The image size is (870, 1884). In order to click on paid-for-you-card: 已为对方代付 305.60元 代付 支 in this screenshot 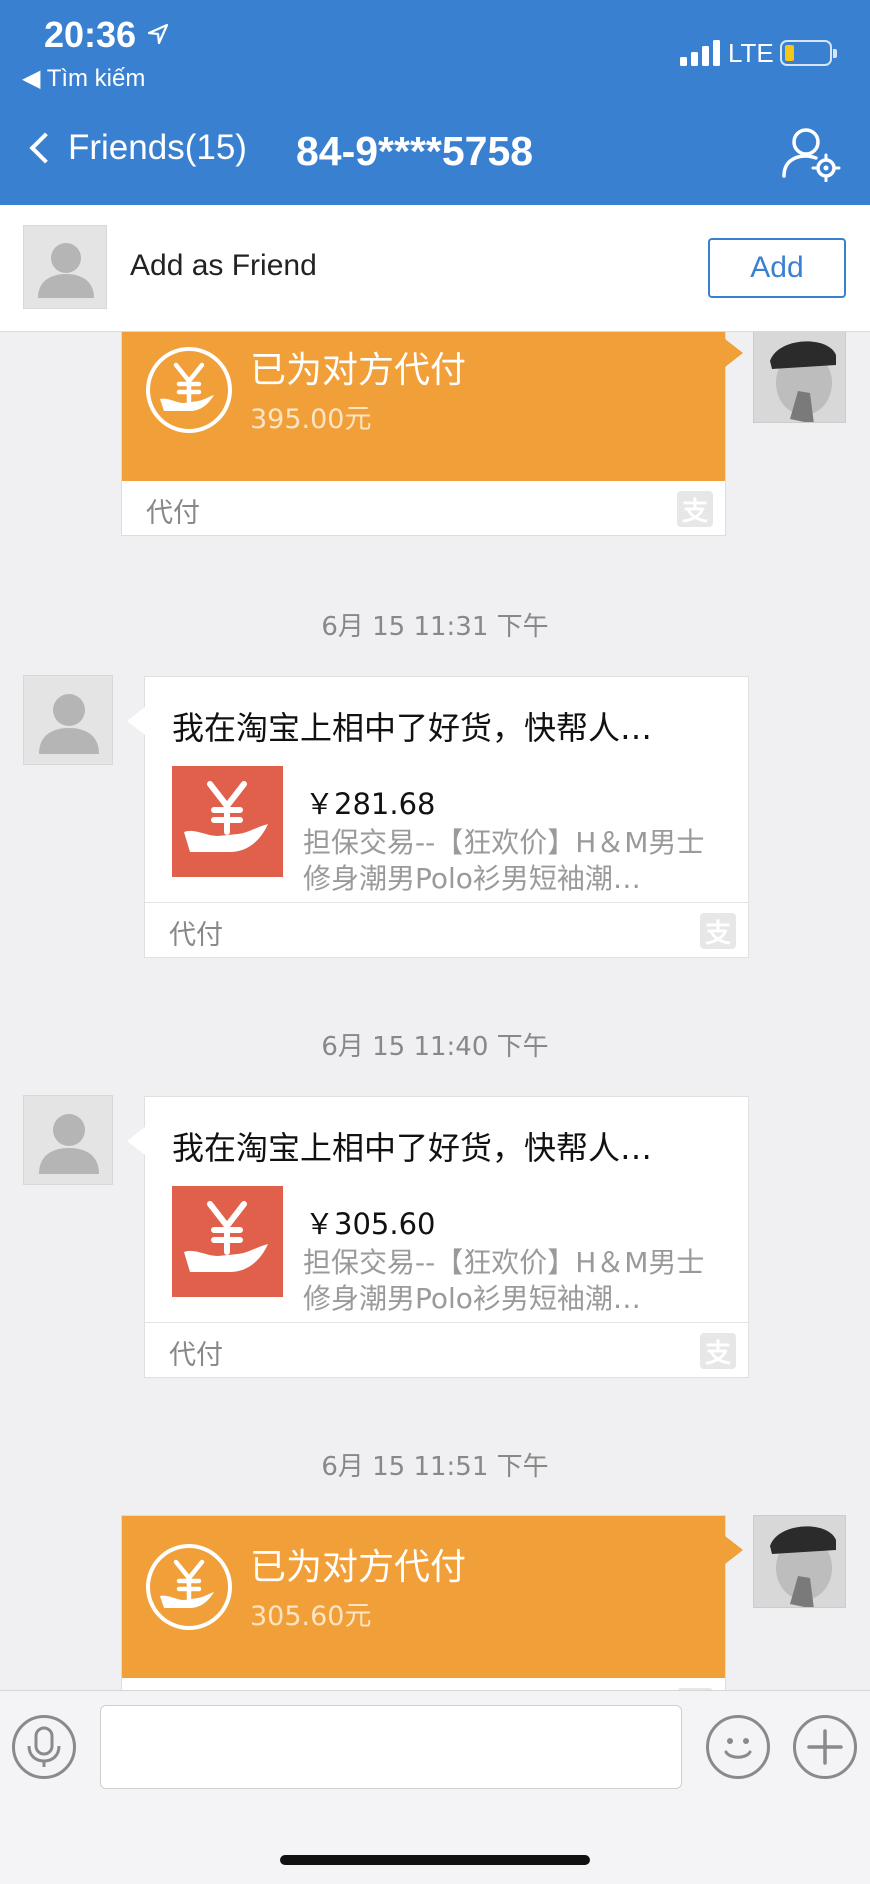, I will do `click(432, 1602)`.